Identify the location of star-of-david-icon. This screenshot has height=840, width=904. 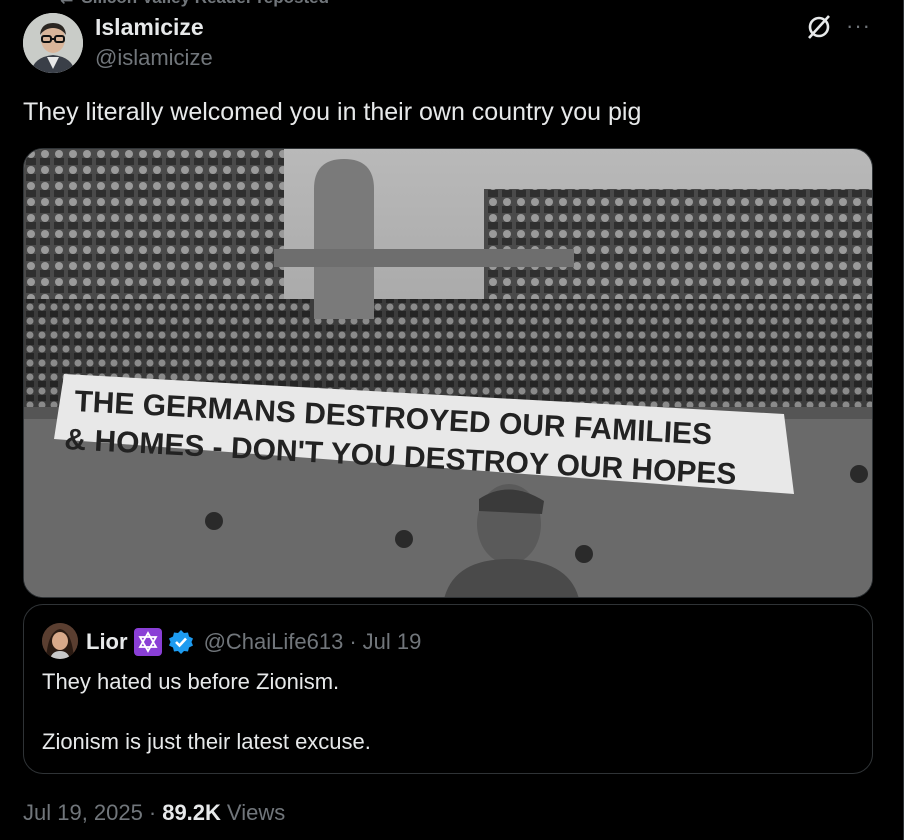
(147, 642).